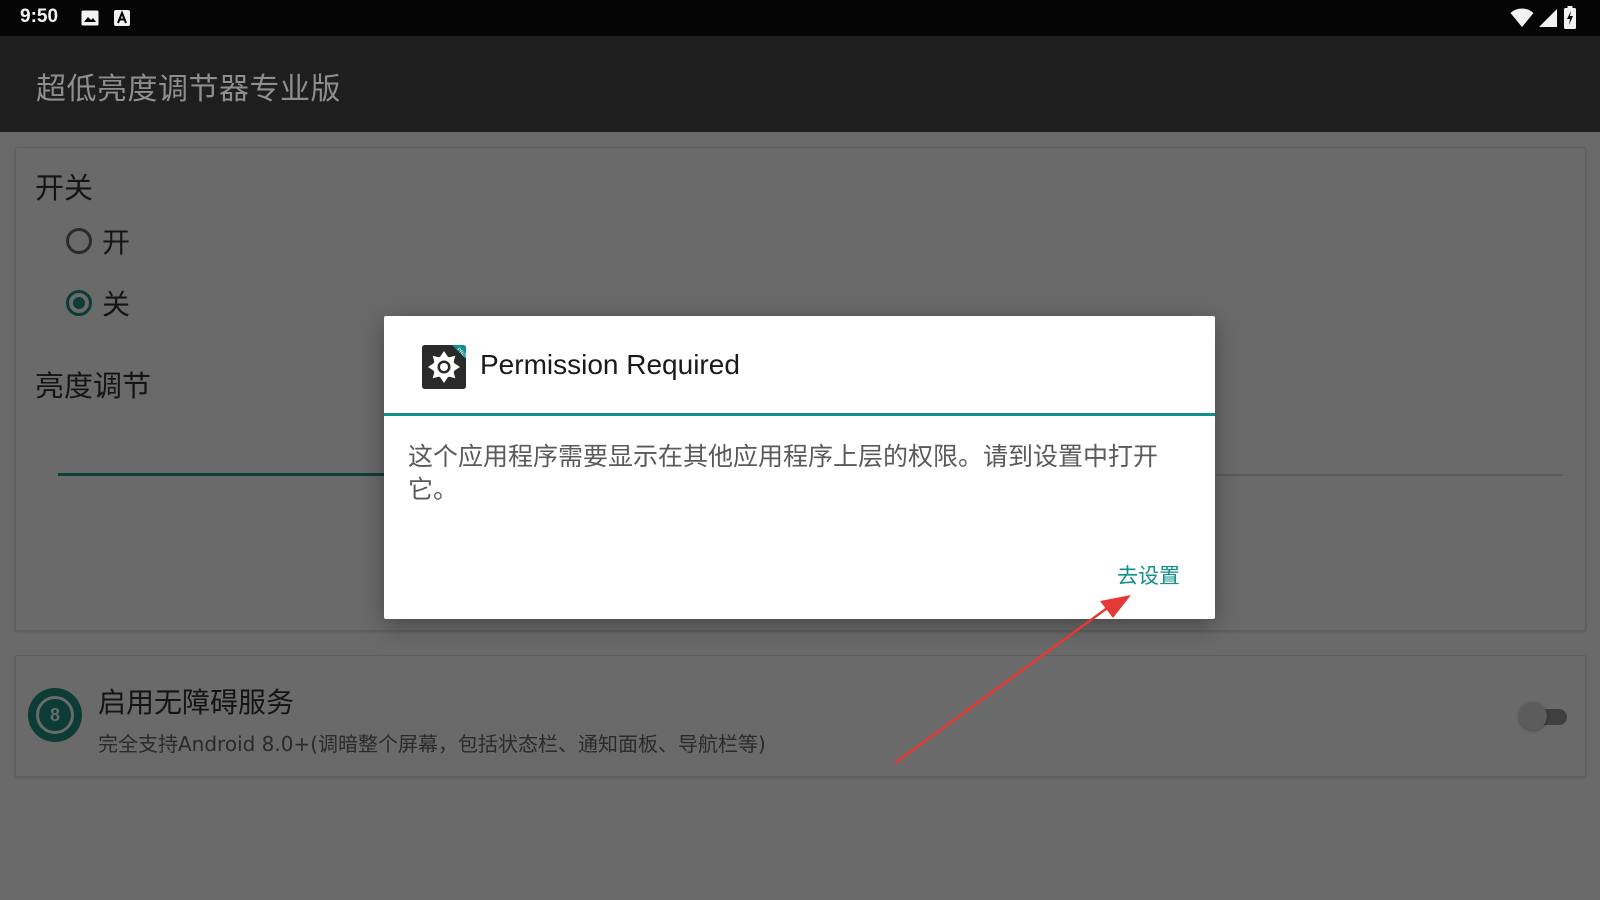  I want to click on radio-option-on: 开, so click(98, 241).